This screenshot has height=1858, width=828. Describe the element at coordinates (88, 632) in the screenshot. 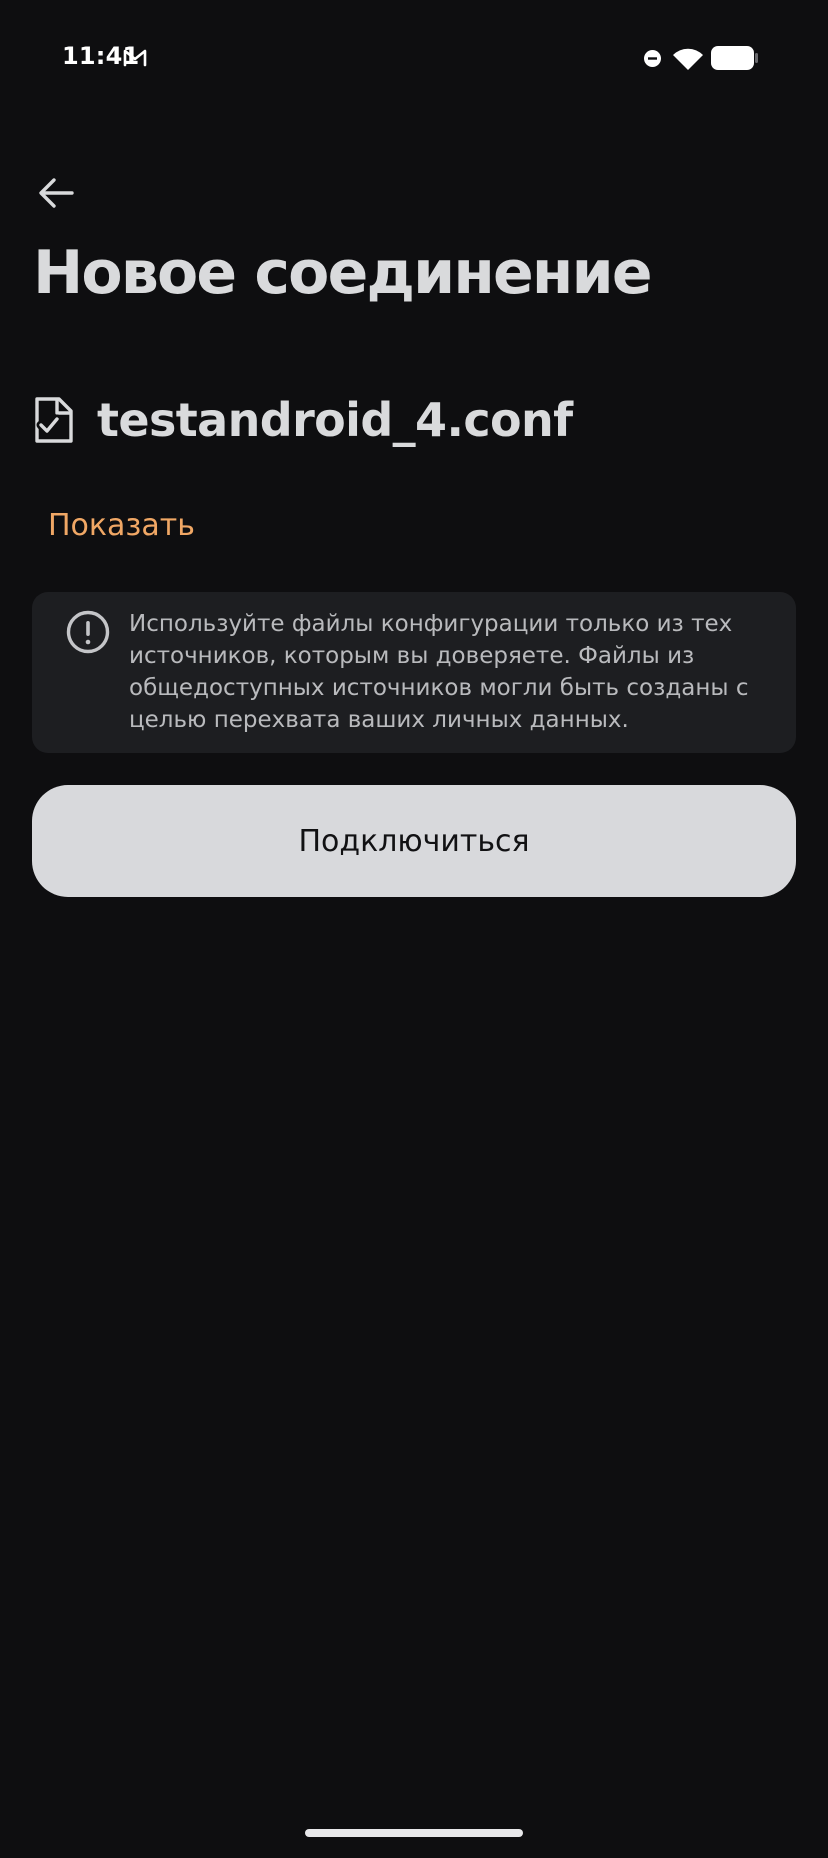

I see `alert-circle-icon` at that location.